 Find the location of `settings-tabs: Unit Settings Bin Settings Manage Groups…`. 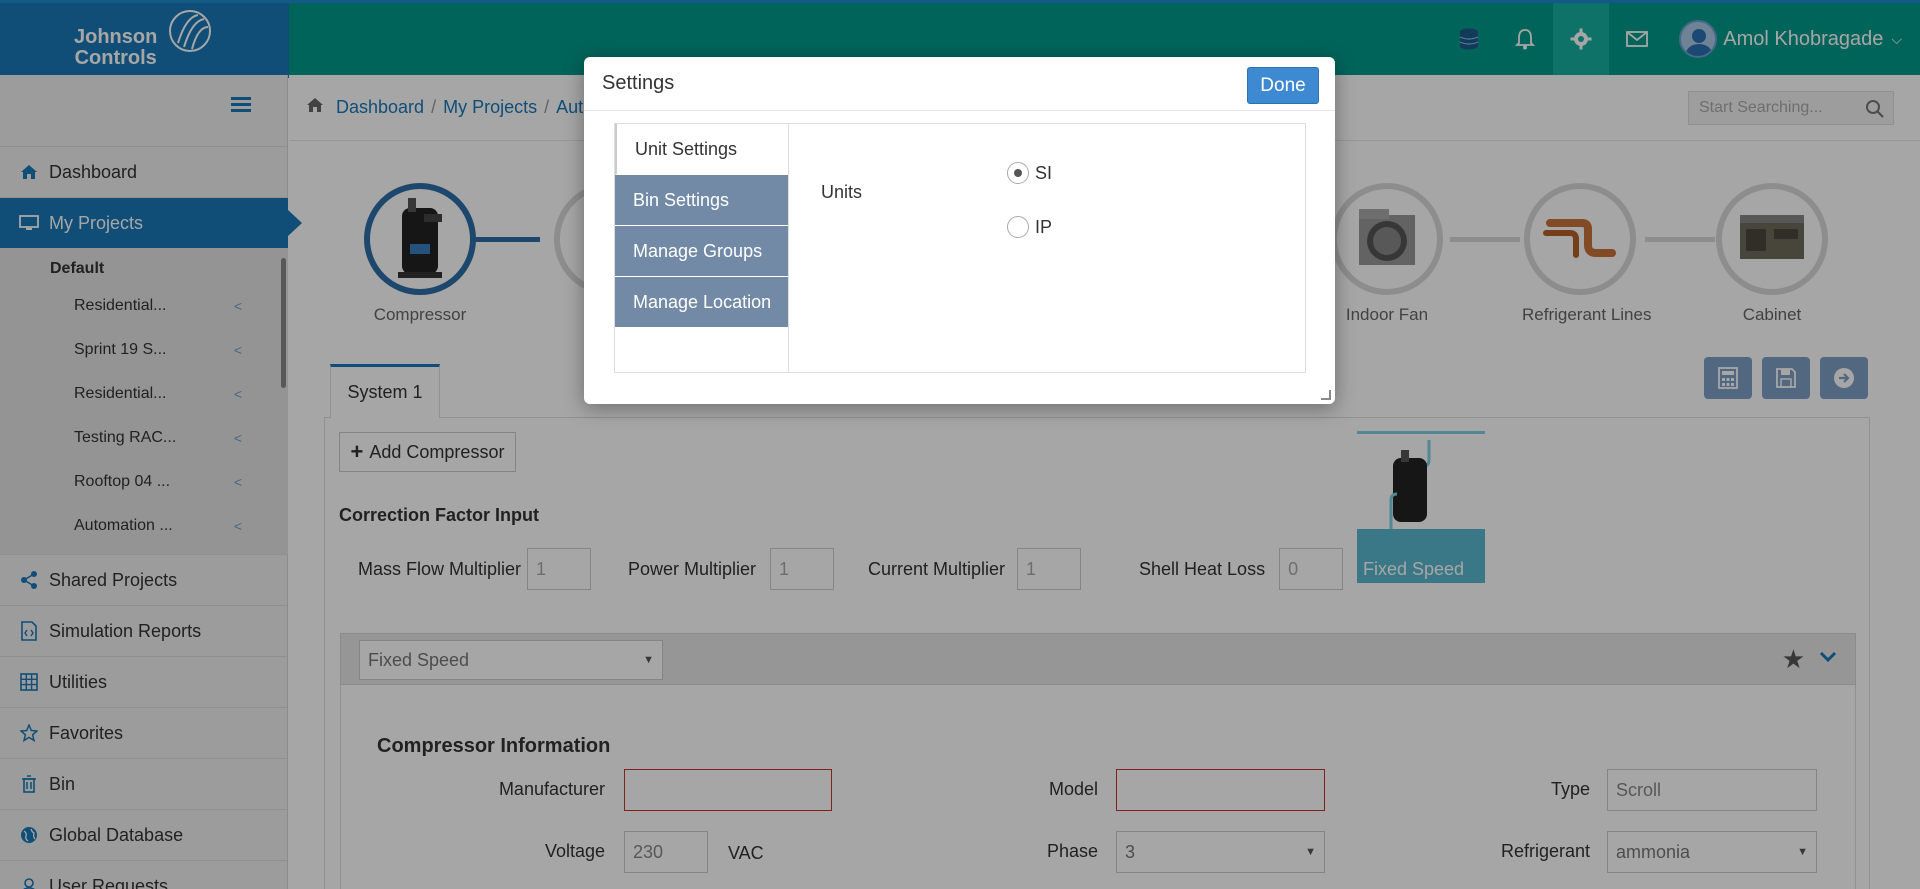

settings-tabs: Unit Settings Bin Settings Manage Groups… is located at coordinates (701, 226).